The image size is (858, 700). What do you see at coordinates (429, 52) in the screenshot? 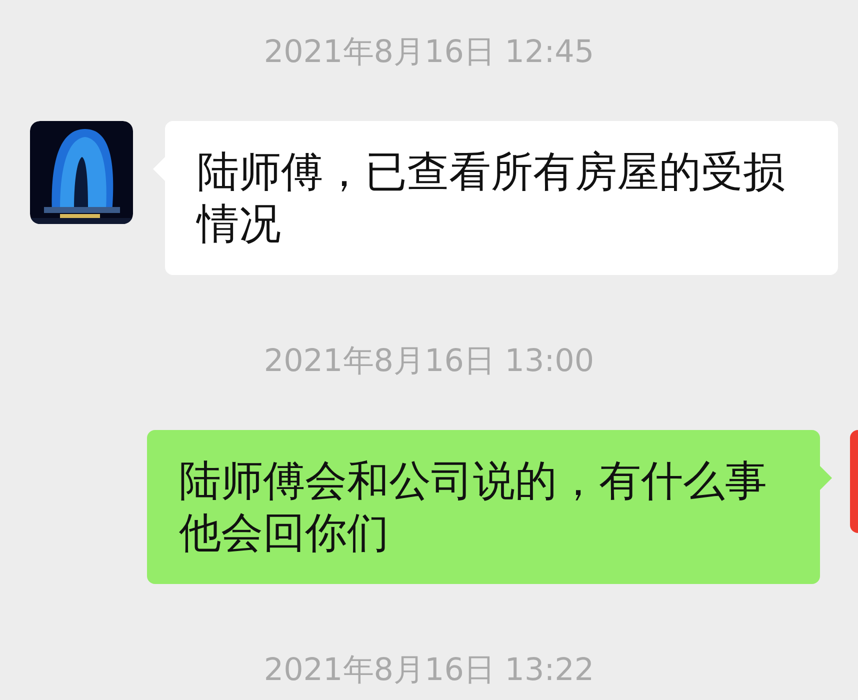
I see `timestamp: 2021年8月16日 12:45` at bounding box center [429, 52].